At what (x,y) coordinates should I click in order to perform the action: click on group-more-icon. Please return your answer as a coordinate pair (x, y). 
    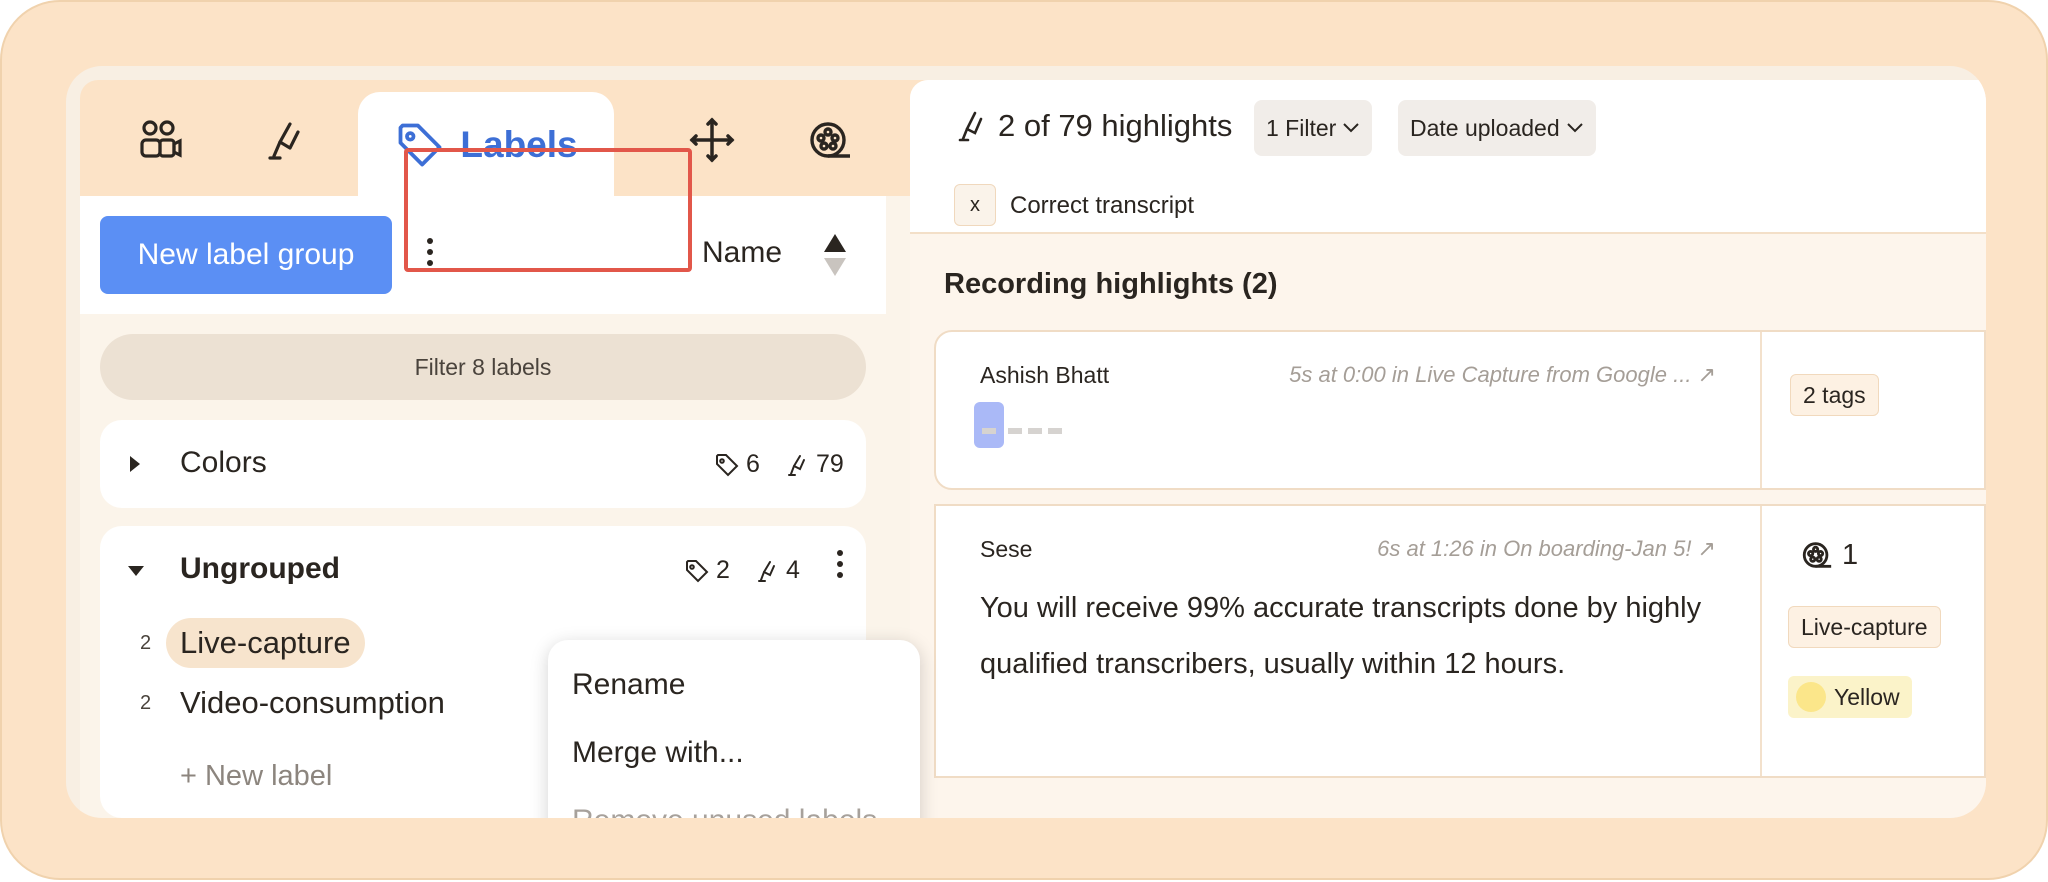
    Looking at the image, I should click on (840, 564).